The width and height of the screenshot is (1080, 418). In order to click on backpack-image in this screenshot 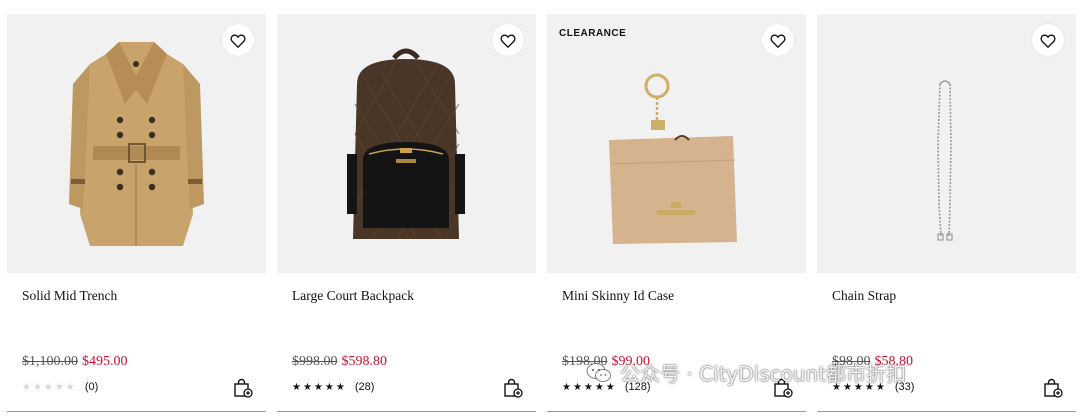, I will do `click(406, 144)`.